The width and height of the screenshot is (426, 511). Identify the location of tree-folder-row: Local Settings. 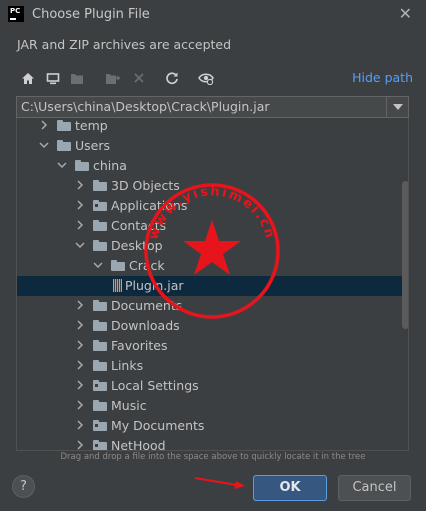
(212, 386).